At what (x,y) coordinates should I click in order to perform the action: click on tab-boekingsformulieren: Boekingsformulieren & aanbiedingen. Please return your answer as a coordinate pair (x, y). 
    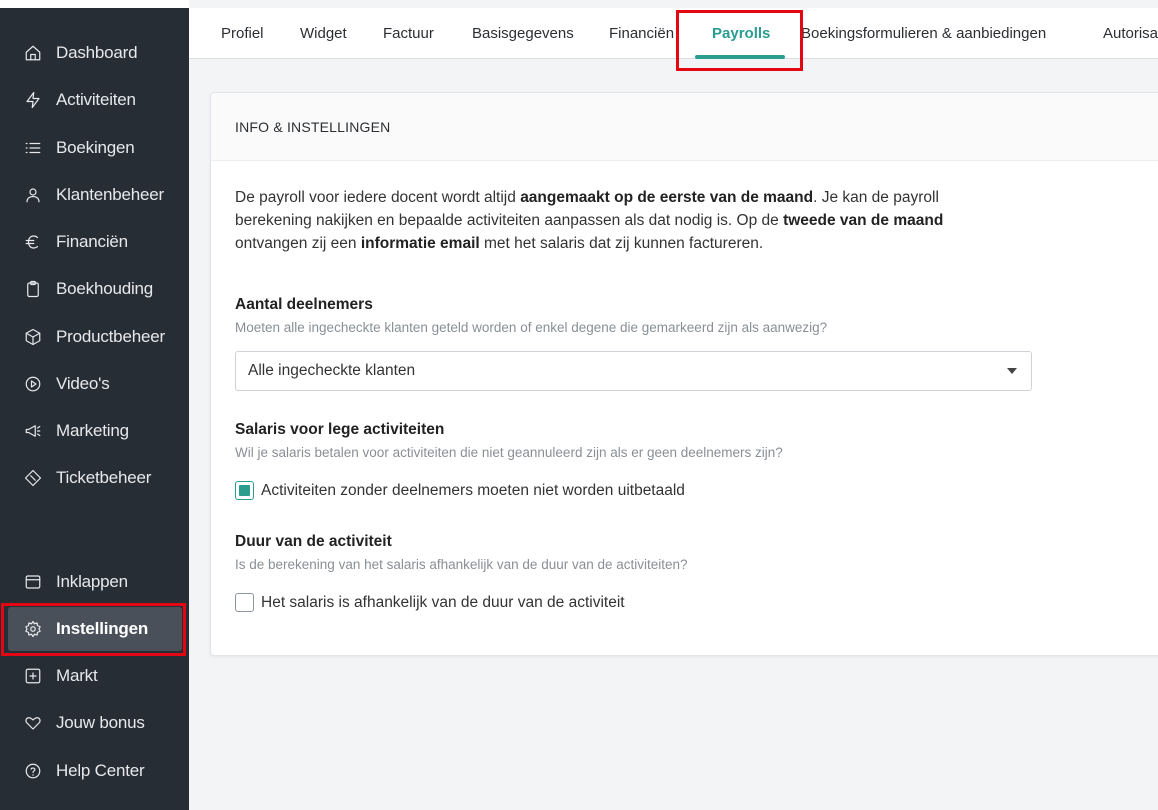
    Looking at the image, I should click on (923, 33).